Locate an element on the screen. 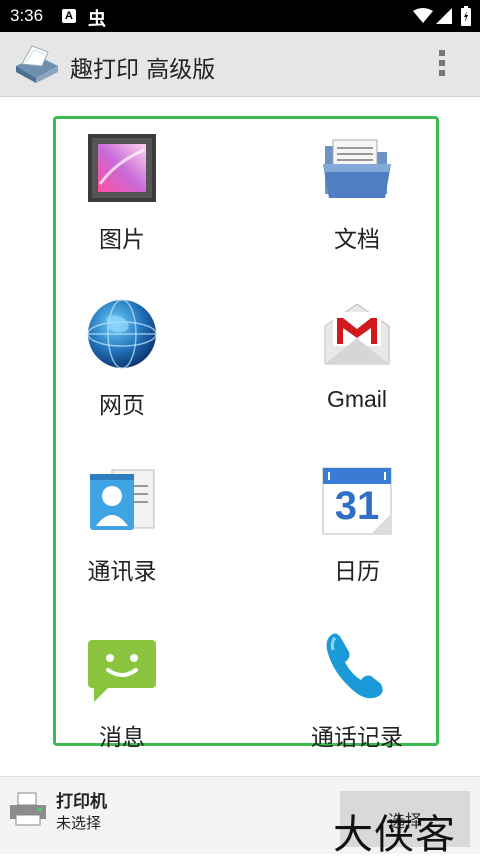 Image resolution: width=480 pixels, height=860 pixels. overflow-menu-button is located at coordinates (442, 64).